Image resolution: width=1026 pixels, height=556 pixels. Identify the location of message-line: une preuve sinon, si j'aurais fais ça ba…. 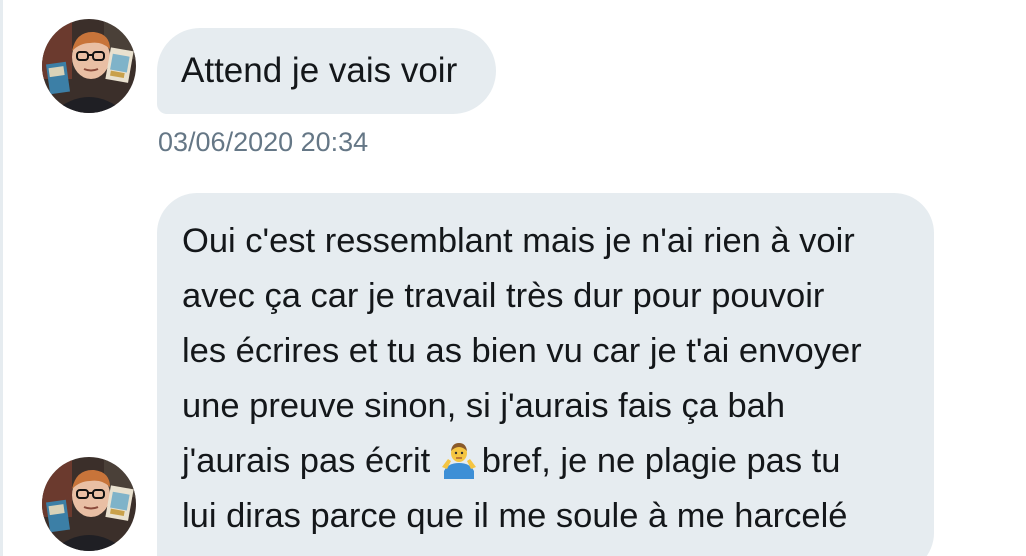
(484, 406).